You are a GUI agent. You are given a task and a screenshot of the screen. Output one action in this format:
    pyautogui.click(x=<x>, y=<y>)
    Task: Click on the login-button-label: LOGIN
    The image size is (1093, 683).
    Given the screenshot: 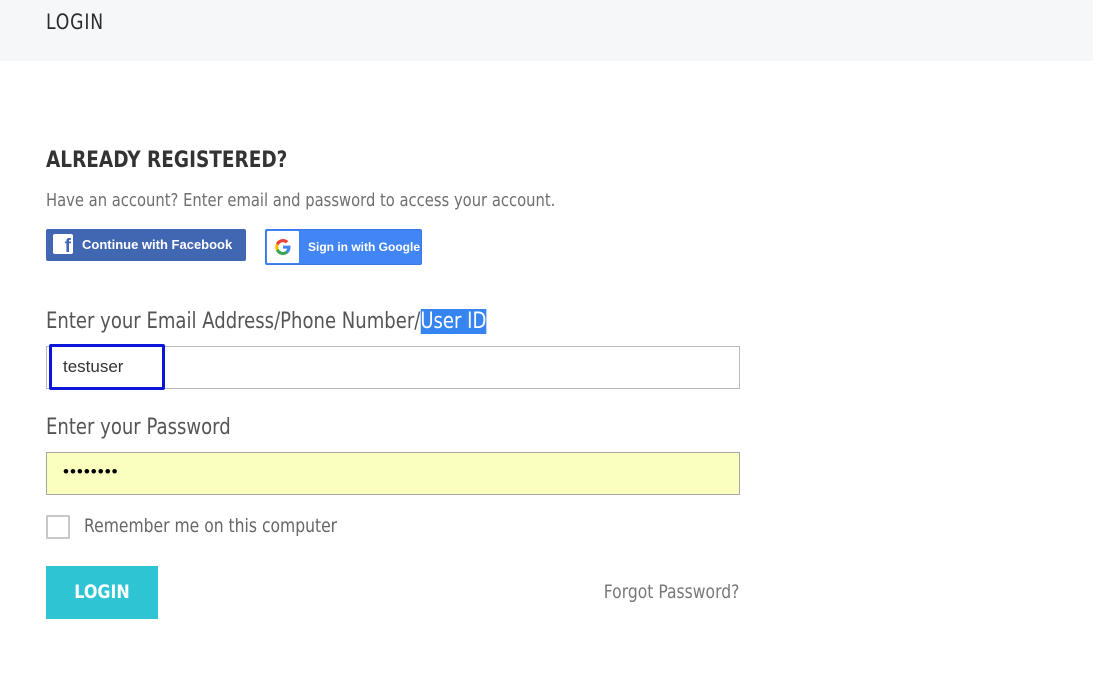 What is the action you would take?
    pyautogui.click(x=102, y=592)
    